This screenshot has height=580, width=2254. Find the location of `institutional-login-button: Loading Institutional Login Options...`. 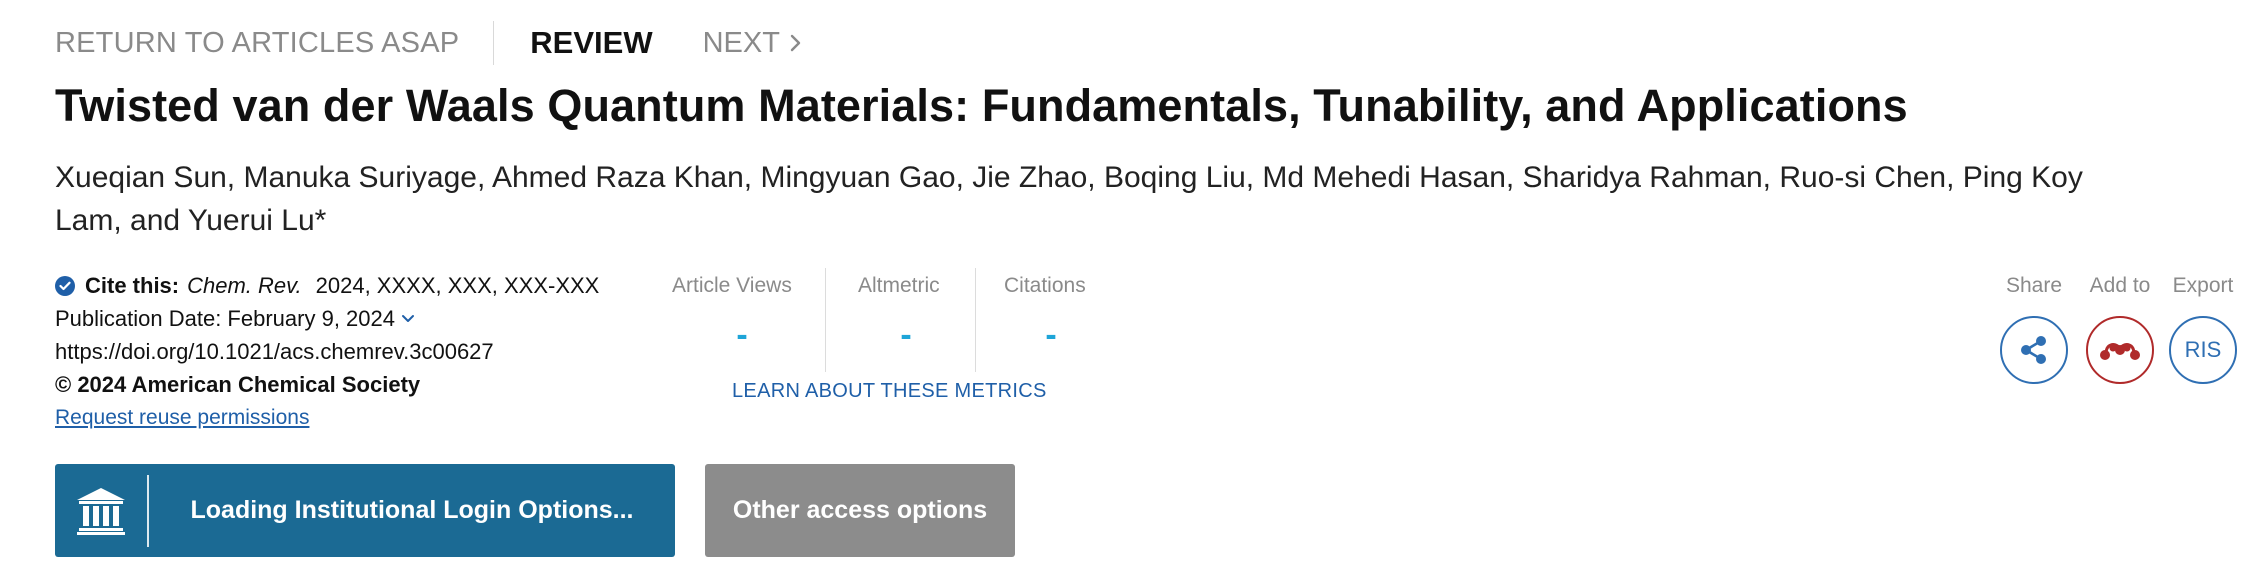

institutional-login-button: Loading Institutional Login Options... is located at coordinates (365, 510).